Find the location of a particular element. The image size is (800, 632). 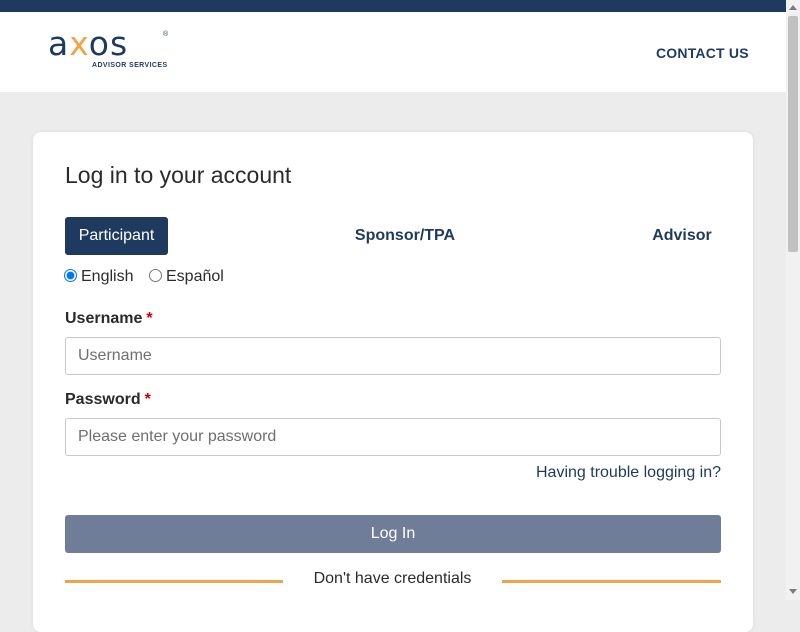

no-credentials-text: Don't have credentials is located at coordinates (392, 578).